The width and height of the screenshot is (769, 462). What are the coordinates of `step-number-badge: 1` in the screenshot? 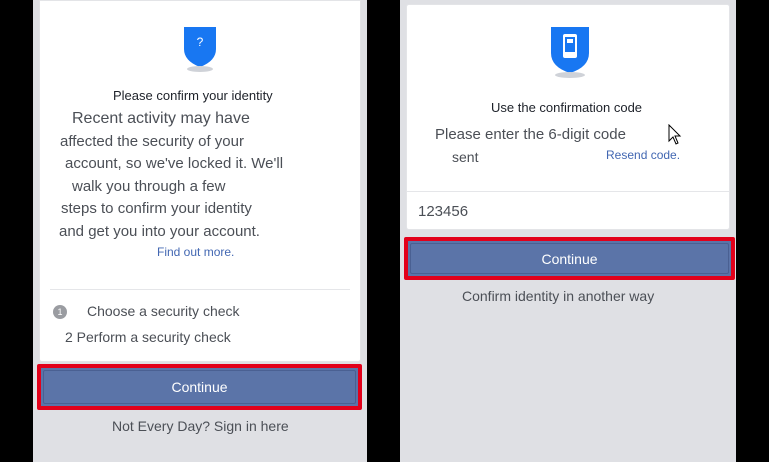 It's located at (60, 312).